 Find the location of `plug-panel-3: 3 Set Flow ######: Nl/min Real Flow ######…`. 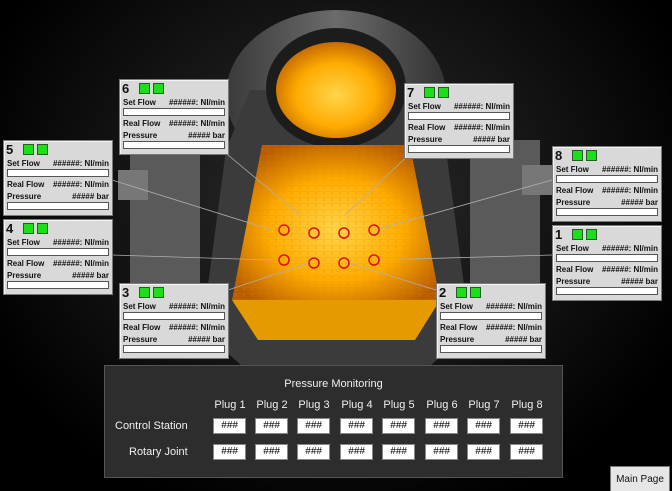

plug-panel-3: 3 Set Flow ######: Nl/min Real Flow ######… is located at coordinates (174, 321).